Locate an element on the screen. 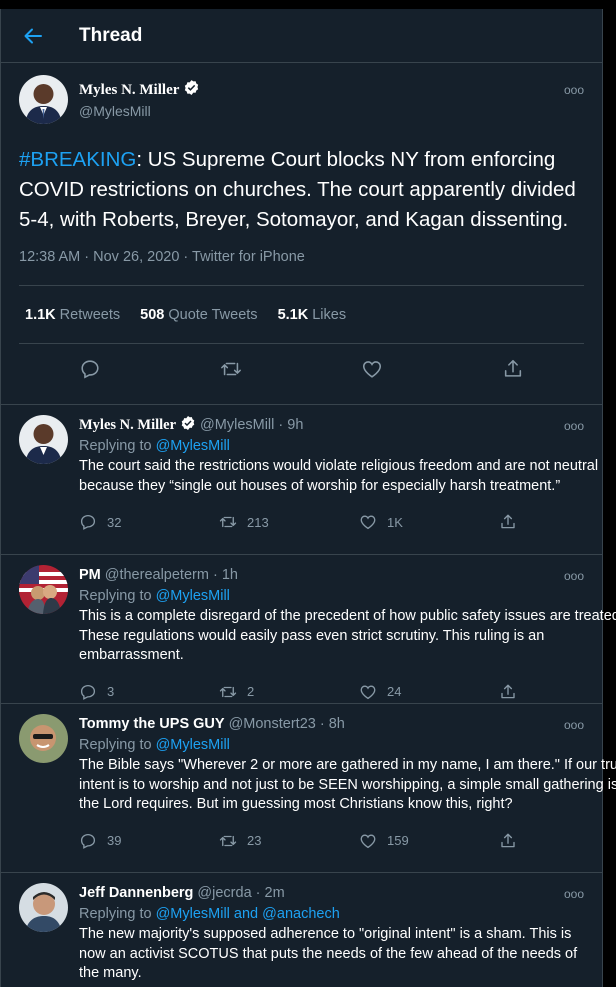 The width and height of the screenshot is (616, 987). author-meta: @MylesMill · 9h is located at coordinates (251, 425).